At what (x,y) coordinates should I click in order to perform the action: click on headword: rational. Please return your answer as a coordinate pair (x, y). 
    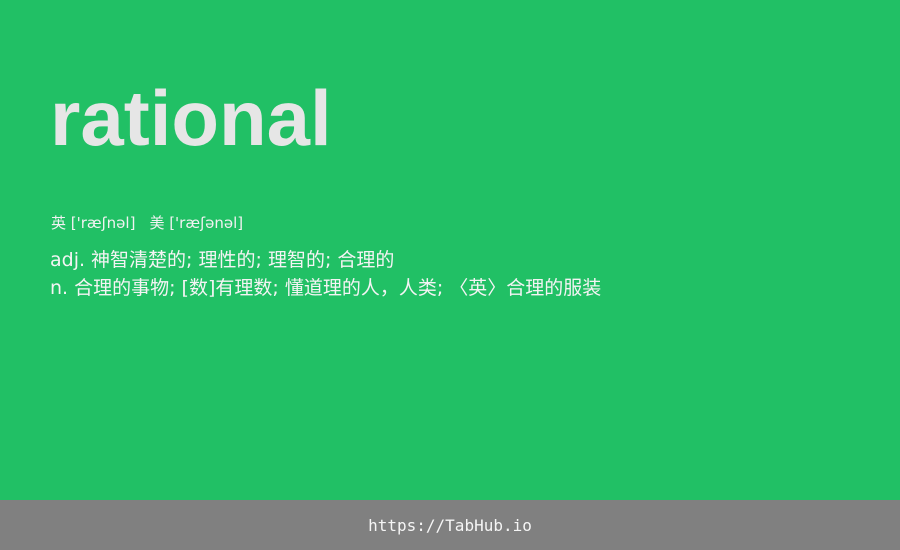
    Looking at the image, I should click on (191, 118).